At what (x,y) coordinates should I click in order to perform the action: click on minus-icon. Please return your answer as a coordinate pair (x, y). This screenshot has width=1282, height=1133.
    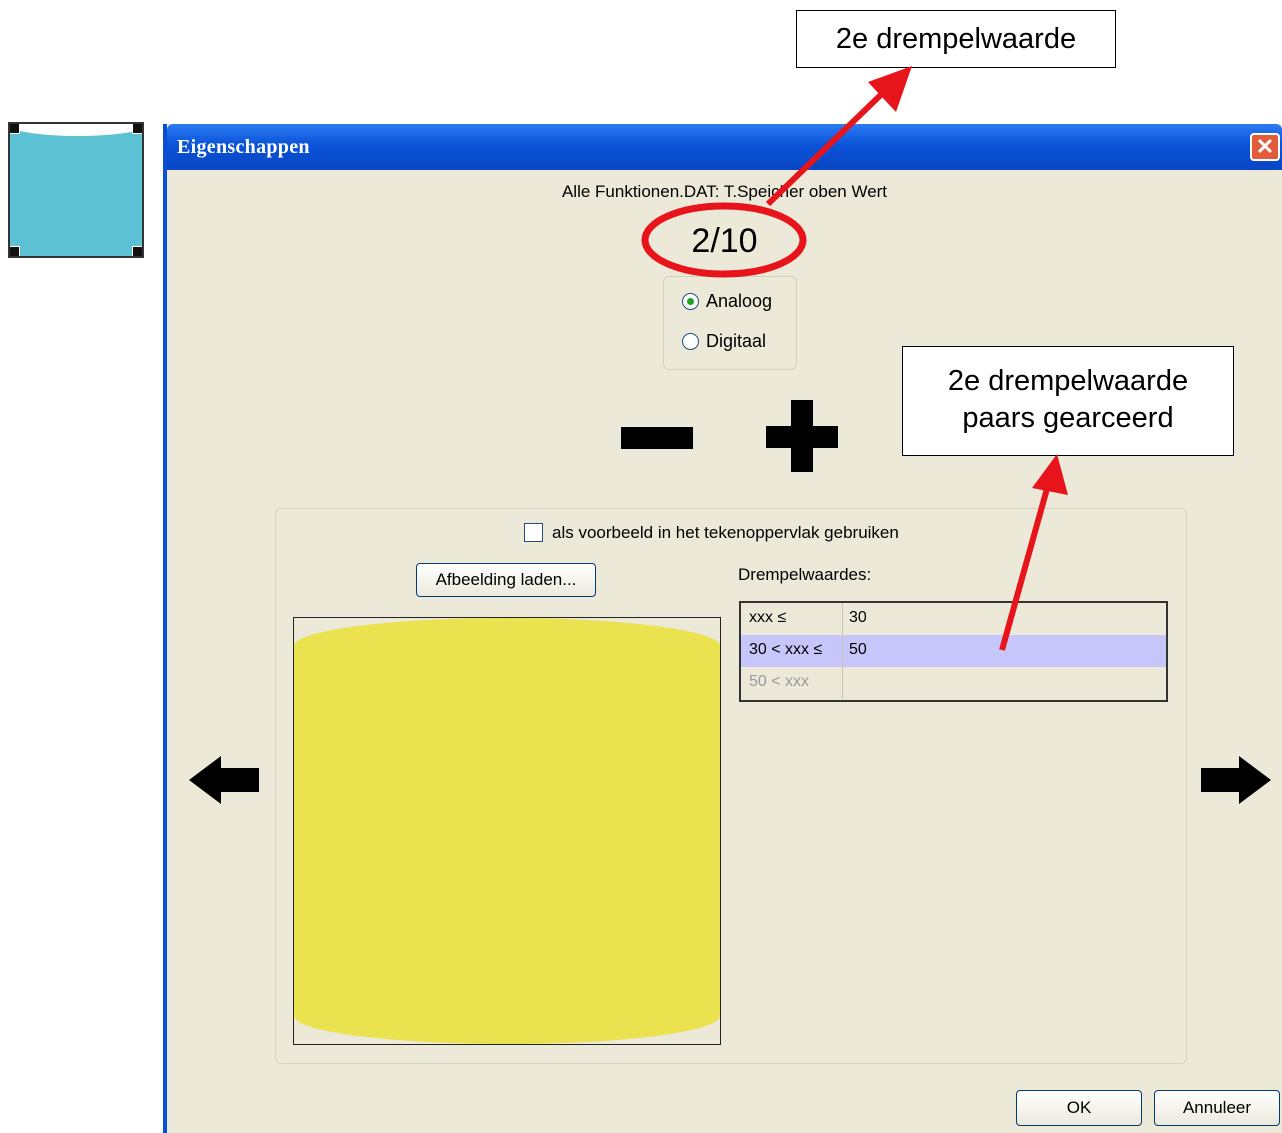
    Looking at the image, I should click on (657, 438).